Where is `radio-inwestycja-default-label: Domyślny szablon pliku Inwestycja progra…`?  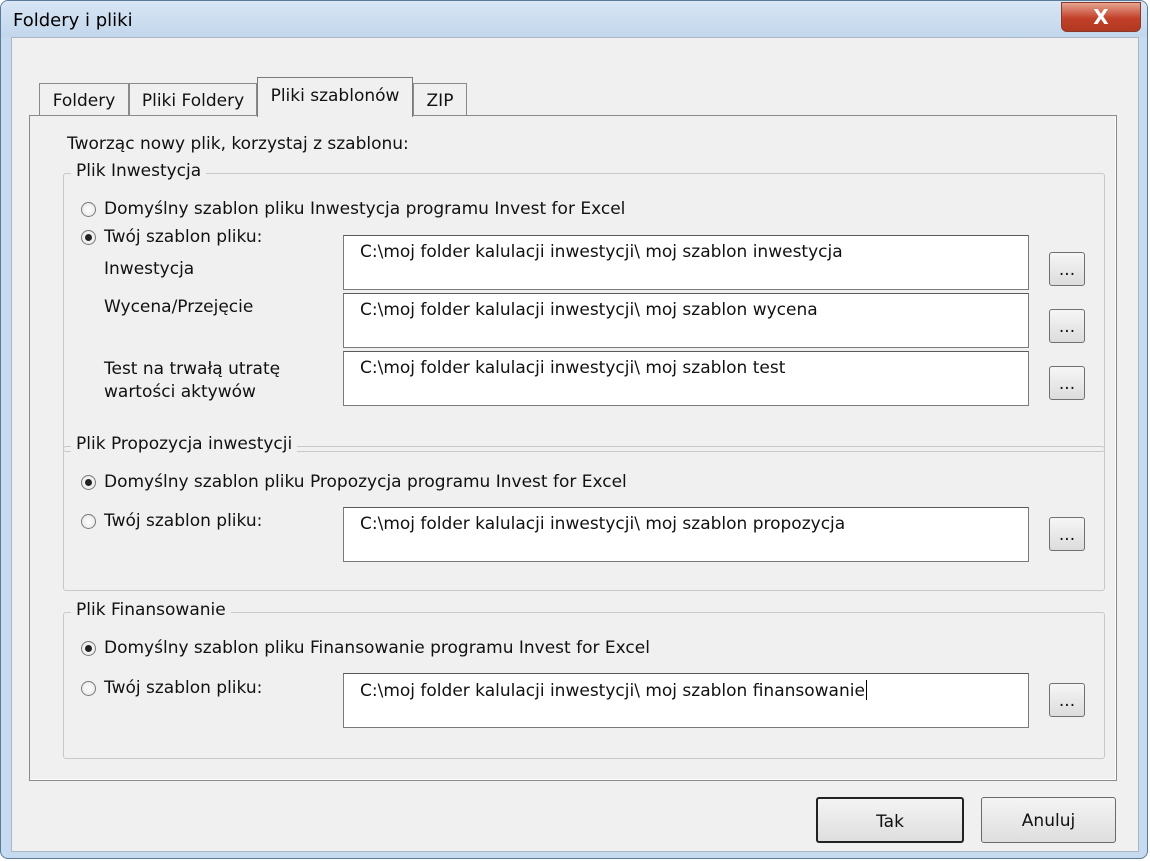 radio-inwestycja-default-label: Domyślny szablon pliku Inwestycja progra… is located at coordinates (365, 209).